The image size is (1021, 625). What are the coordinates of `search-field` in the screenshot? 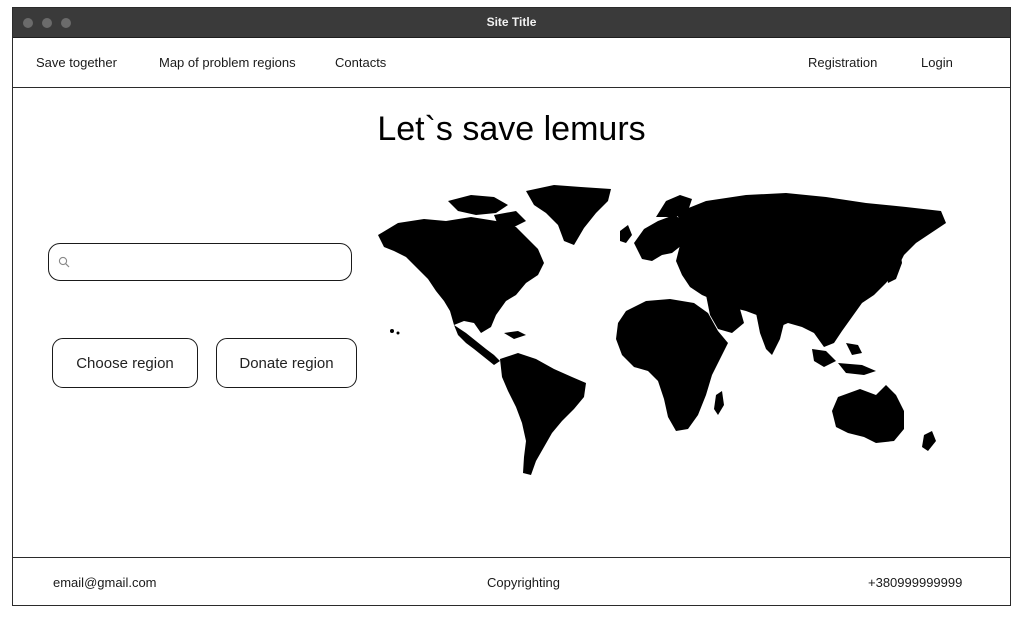 It's located at (200, 262).